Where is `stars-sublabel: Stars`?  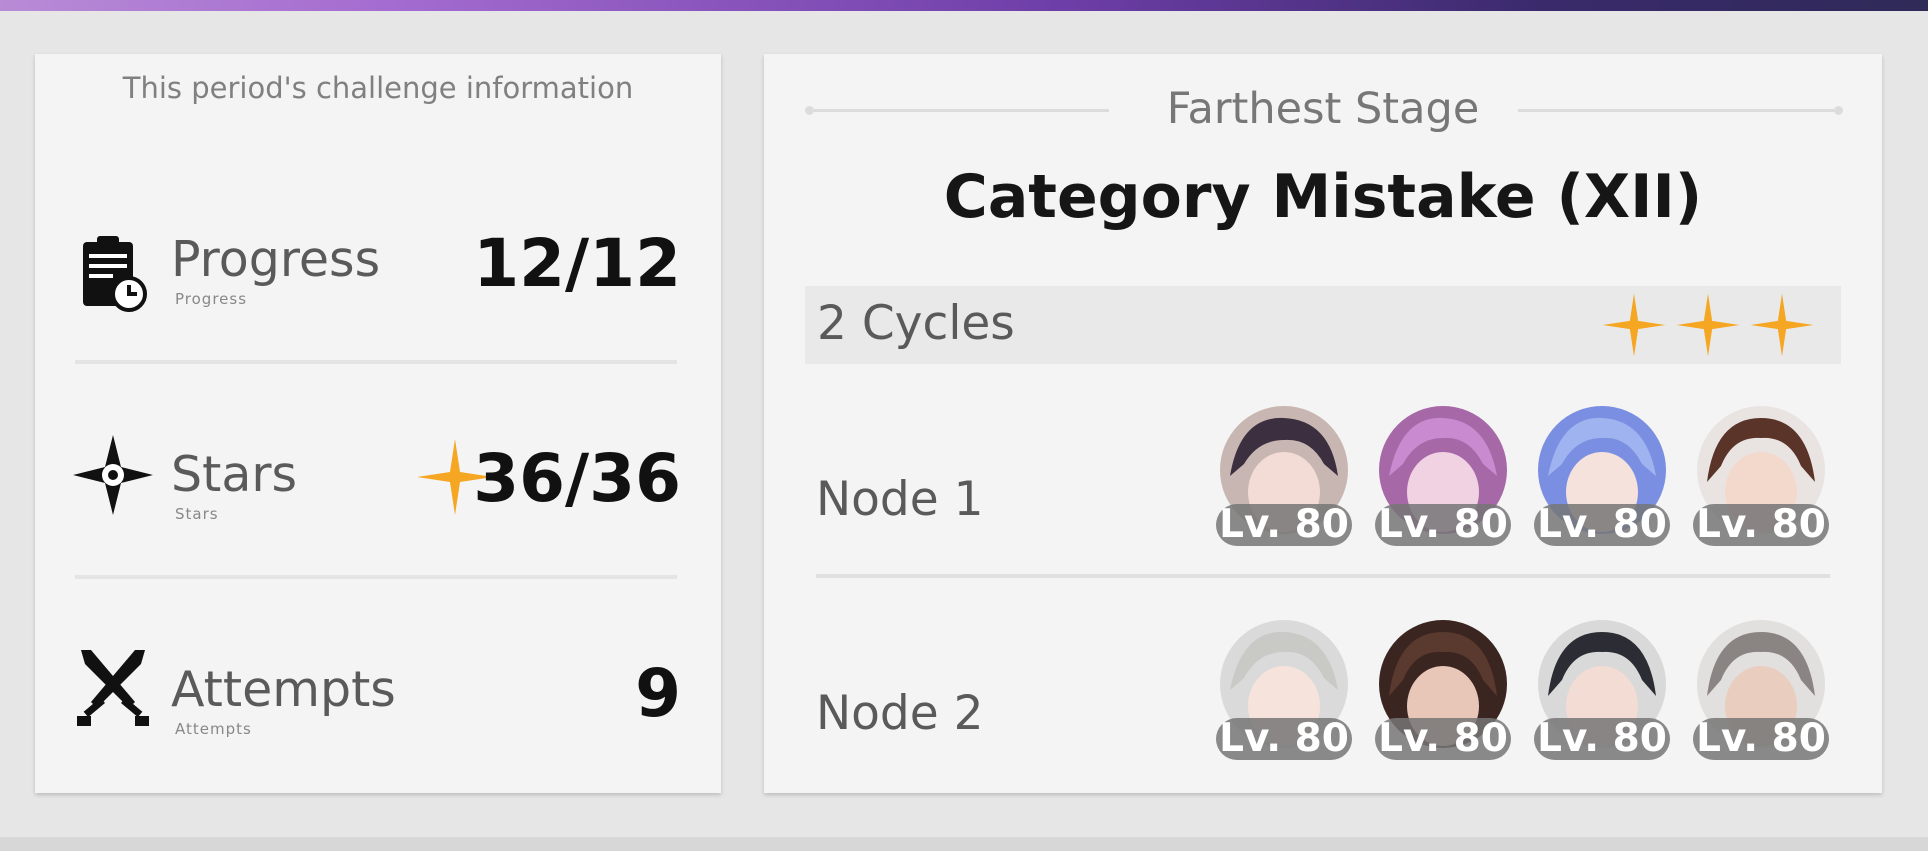 stars-sublabel: Stars is located at coordinates (197, 514).